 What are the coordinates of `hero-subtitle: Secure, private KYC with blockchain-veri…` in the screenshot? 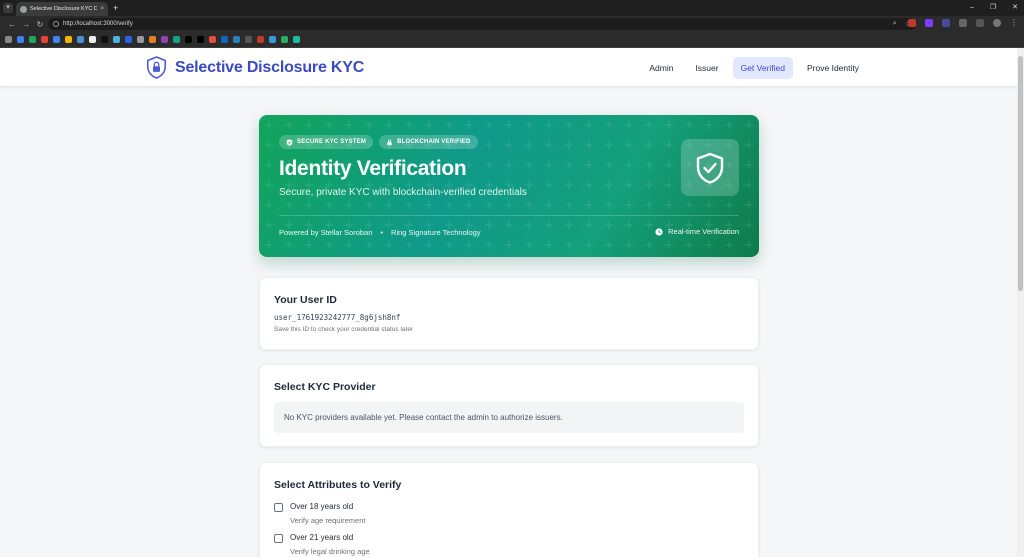 It's located at (403, 192).